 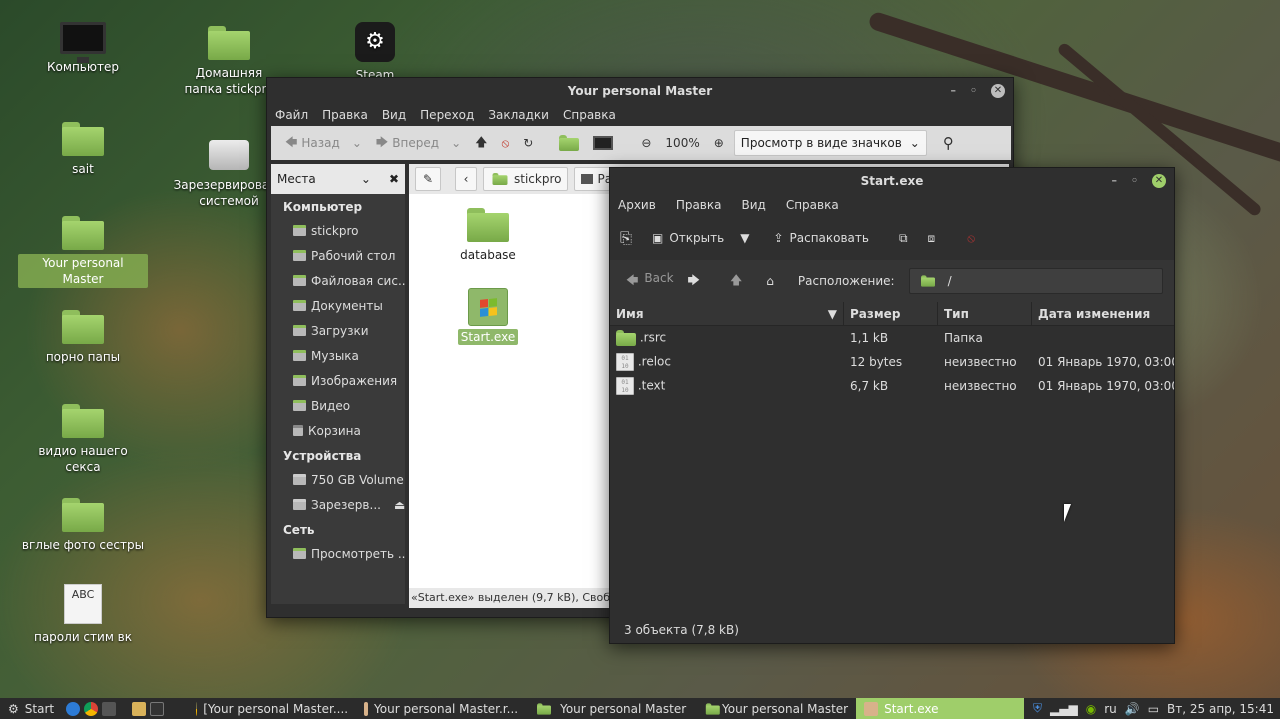 I want to click on files-icon, so click(x=139, y=708).